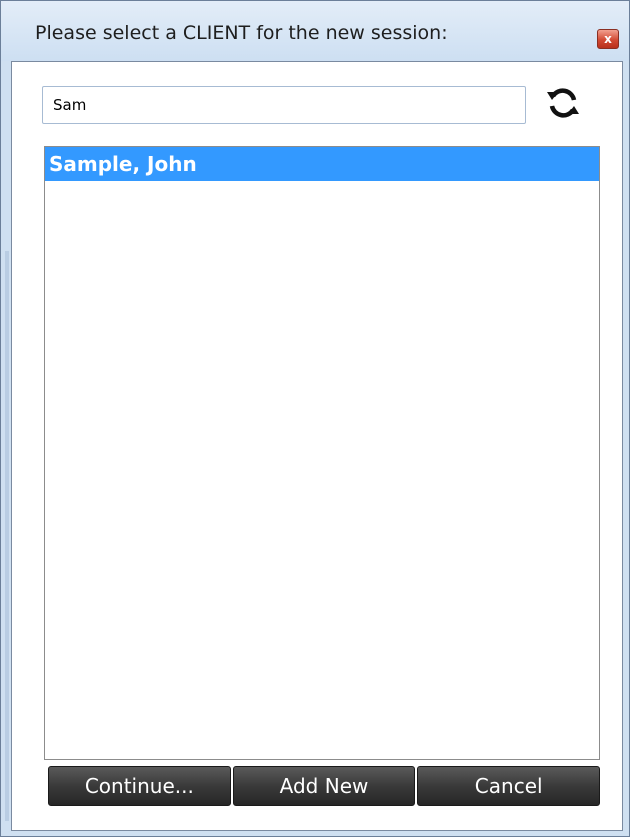 This screenshot has height=837, width=630. Describe the element at coordinates (509, 786) in the screenshot. I see `cancel-button: Cancel` at that location.